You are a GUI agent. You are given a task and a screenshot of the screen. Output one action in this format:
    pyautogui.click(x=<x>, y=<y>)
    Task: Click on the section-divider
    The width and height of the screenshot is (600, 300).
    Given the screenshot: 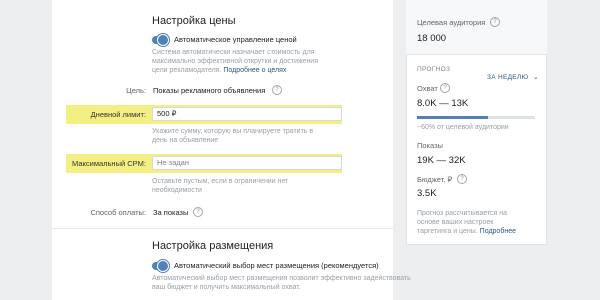 What is the action you would take?
    pyautogui.click(x=222, y=228)
    